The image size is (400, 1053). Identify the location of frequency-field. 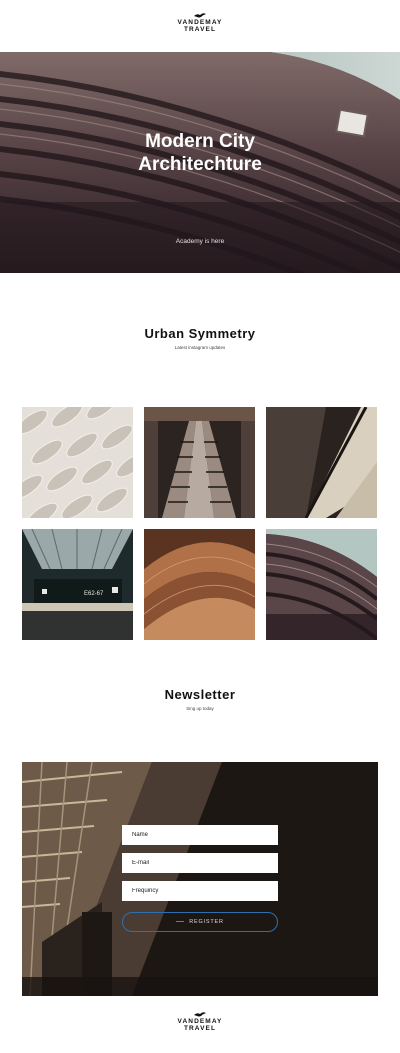
(200, 891).